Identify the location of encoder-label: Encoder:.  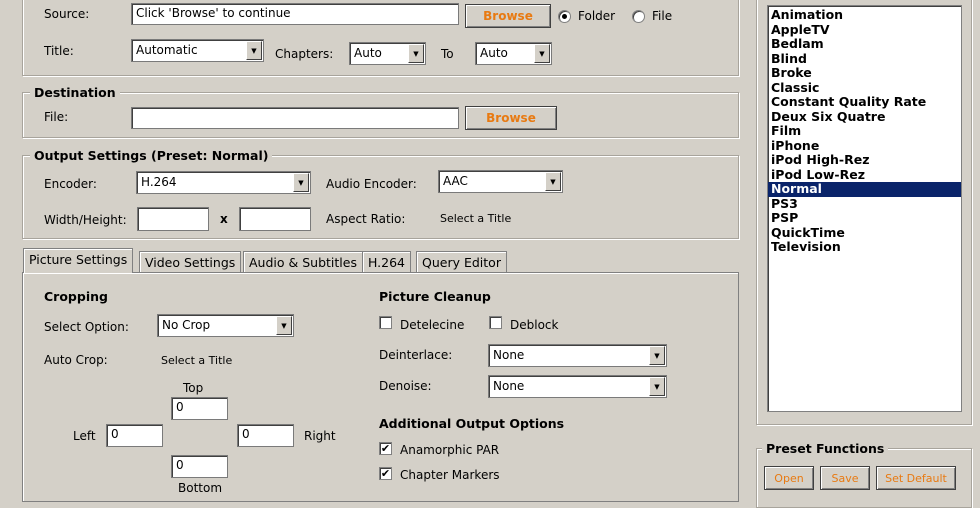
(70, 184).